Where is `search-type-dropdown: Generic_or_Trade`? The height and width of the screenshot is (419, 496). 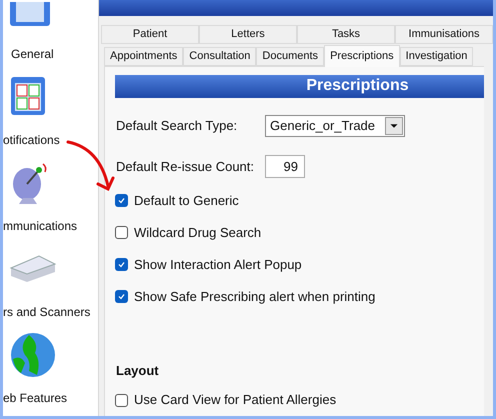 search-type-dropdown: Generic_or_Trade is located at coordinates (335, 125).